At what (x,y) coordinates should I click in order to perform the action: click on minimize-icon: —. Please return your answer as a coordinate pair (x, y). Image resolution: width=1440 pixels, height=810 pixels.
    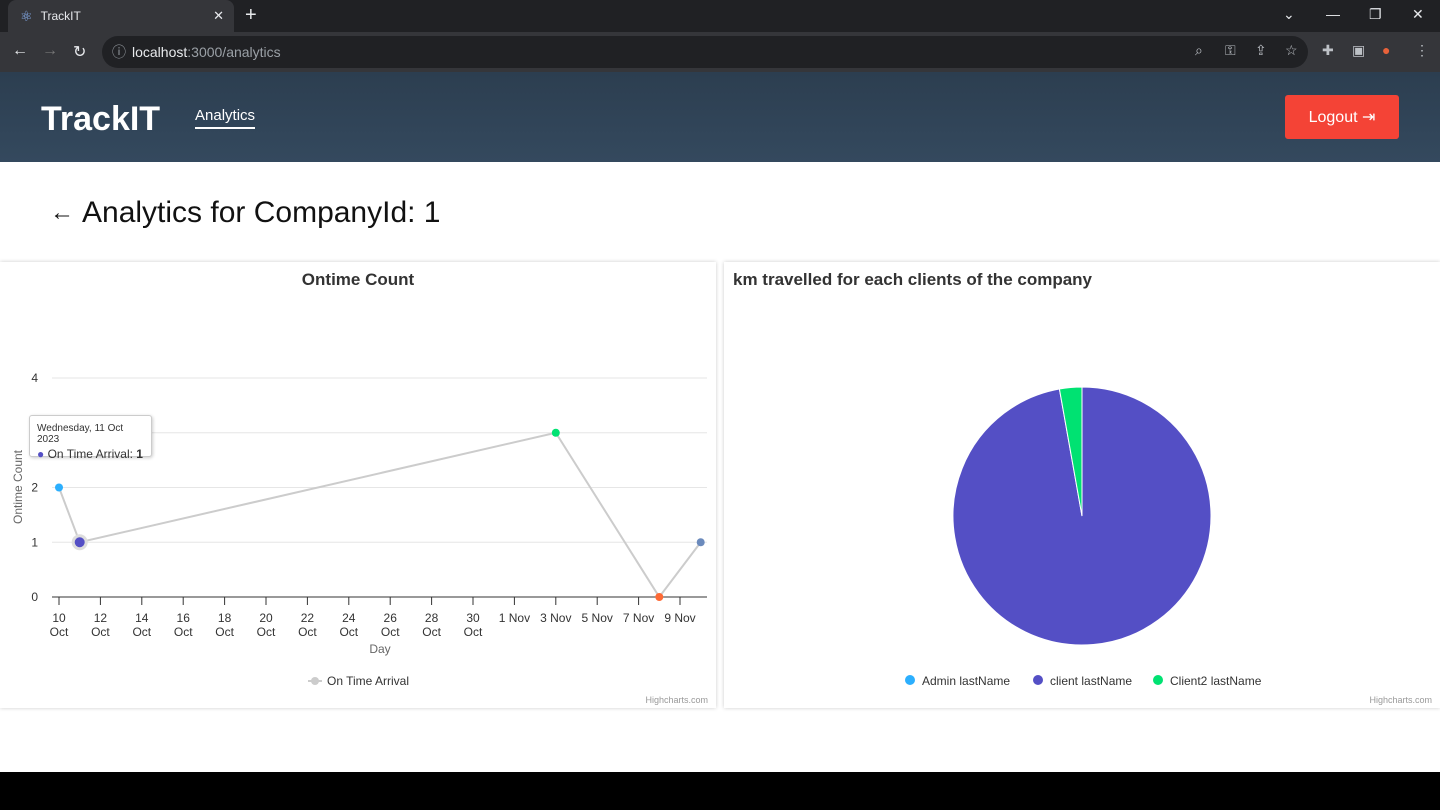
    Looking at the image, I should click on (1333, 14).